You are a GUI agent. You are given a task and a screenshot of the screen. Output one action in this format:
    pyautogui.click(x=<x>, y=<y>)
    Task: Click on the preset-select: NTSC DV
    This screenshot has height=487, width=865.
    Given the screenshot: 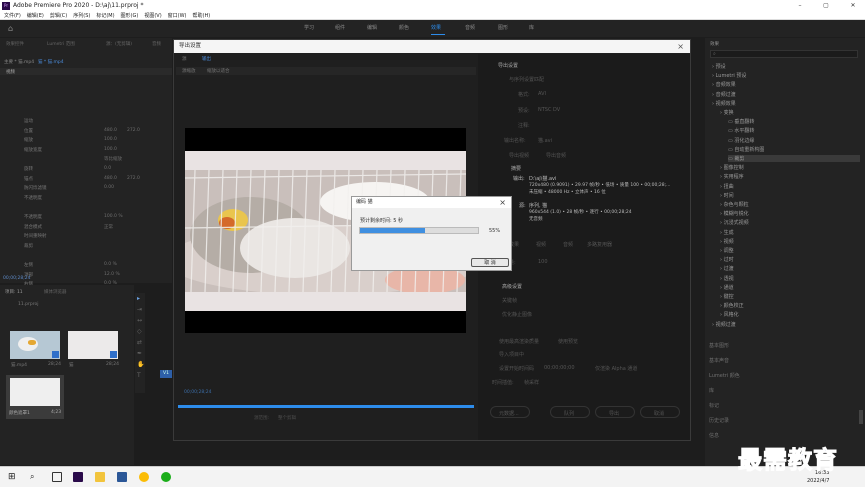 What is the action you would take?
    pyautogui.click(x=549, y=110)
    